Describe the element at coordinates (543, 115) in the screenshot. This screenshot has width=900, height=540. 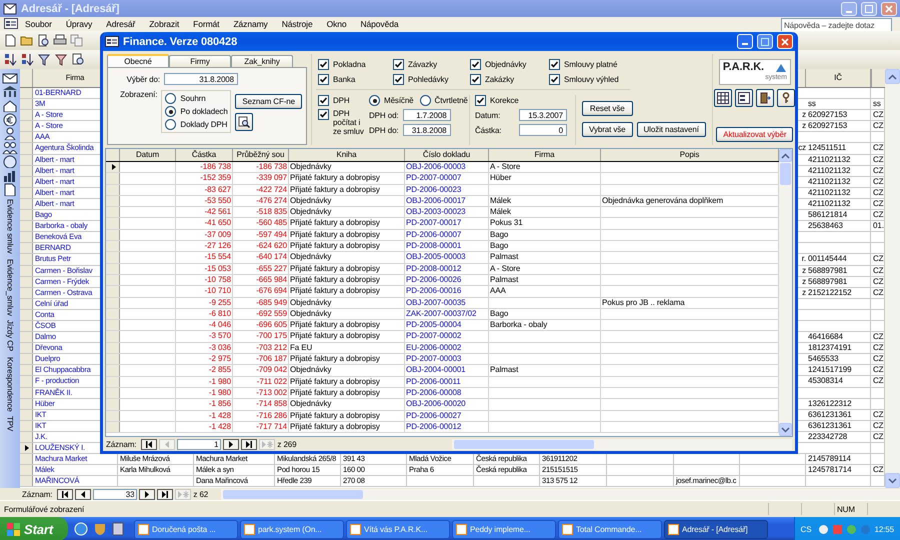
I see `date-field: 15.3.2007` at that location.